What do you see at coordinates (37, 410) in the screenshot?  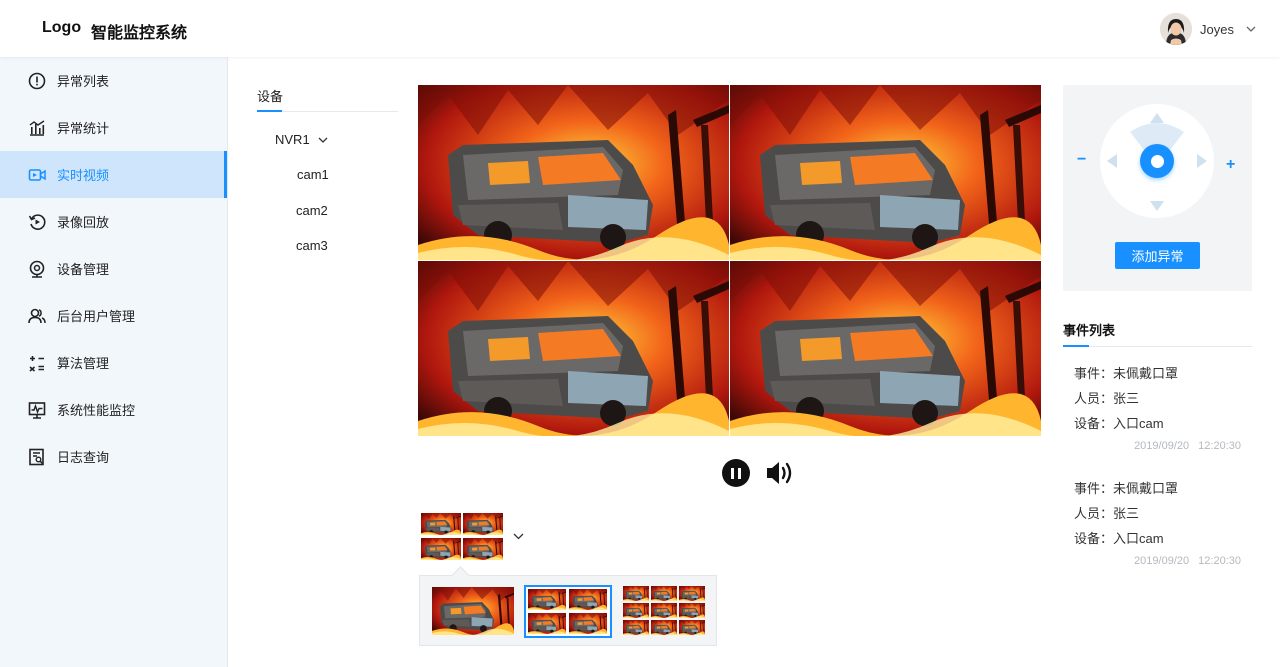 I see `monitor-chart-icon` at bounding box center [37, 410].